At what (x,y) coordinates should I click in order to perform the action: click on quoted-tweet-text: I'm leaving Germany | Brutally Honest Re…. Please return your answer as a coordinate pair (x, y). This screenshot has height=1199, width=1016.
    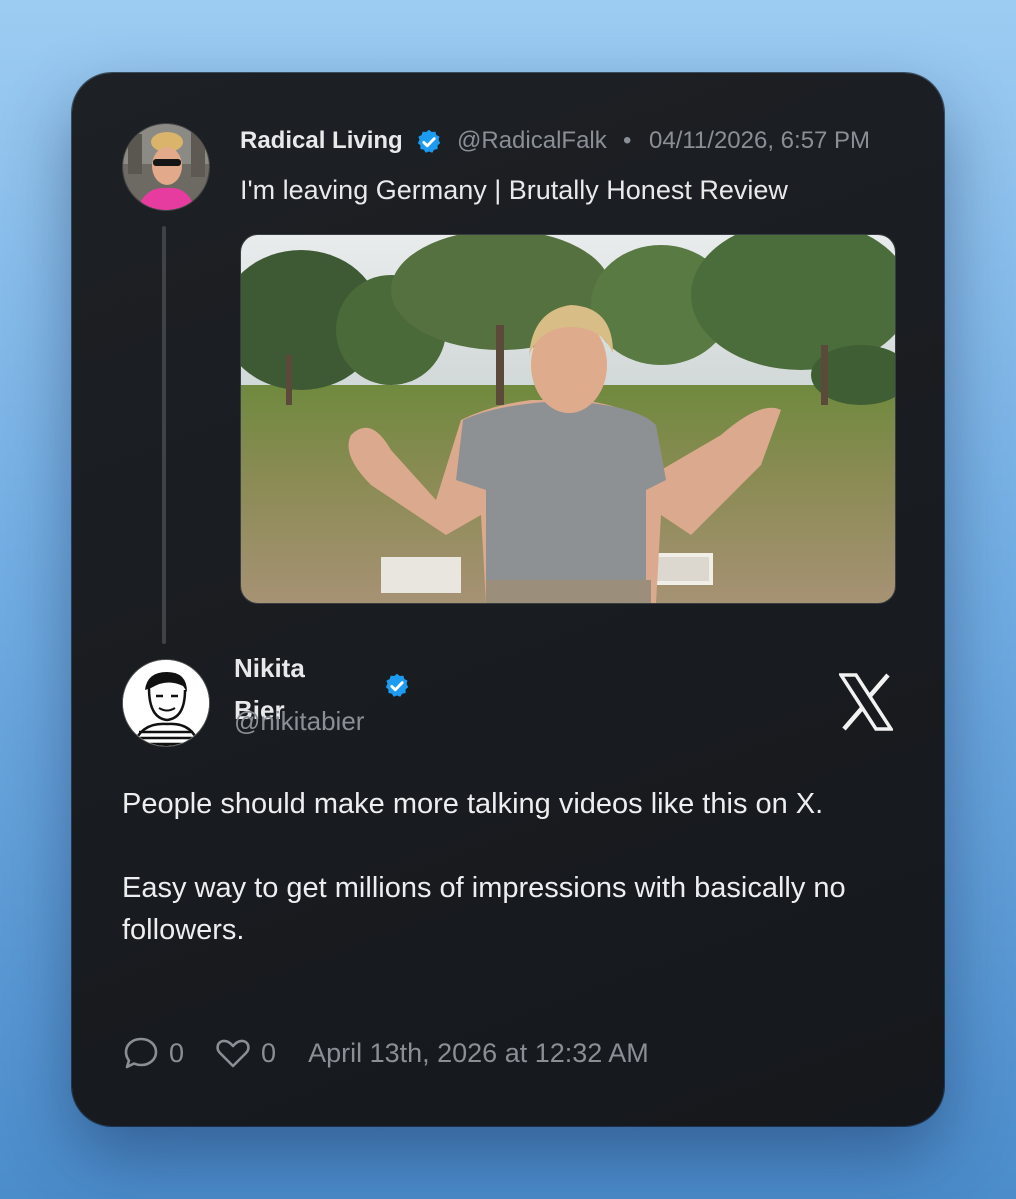
    Looking at the image, I should click on (514, 190).